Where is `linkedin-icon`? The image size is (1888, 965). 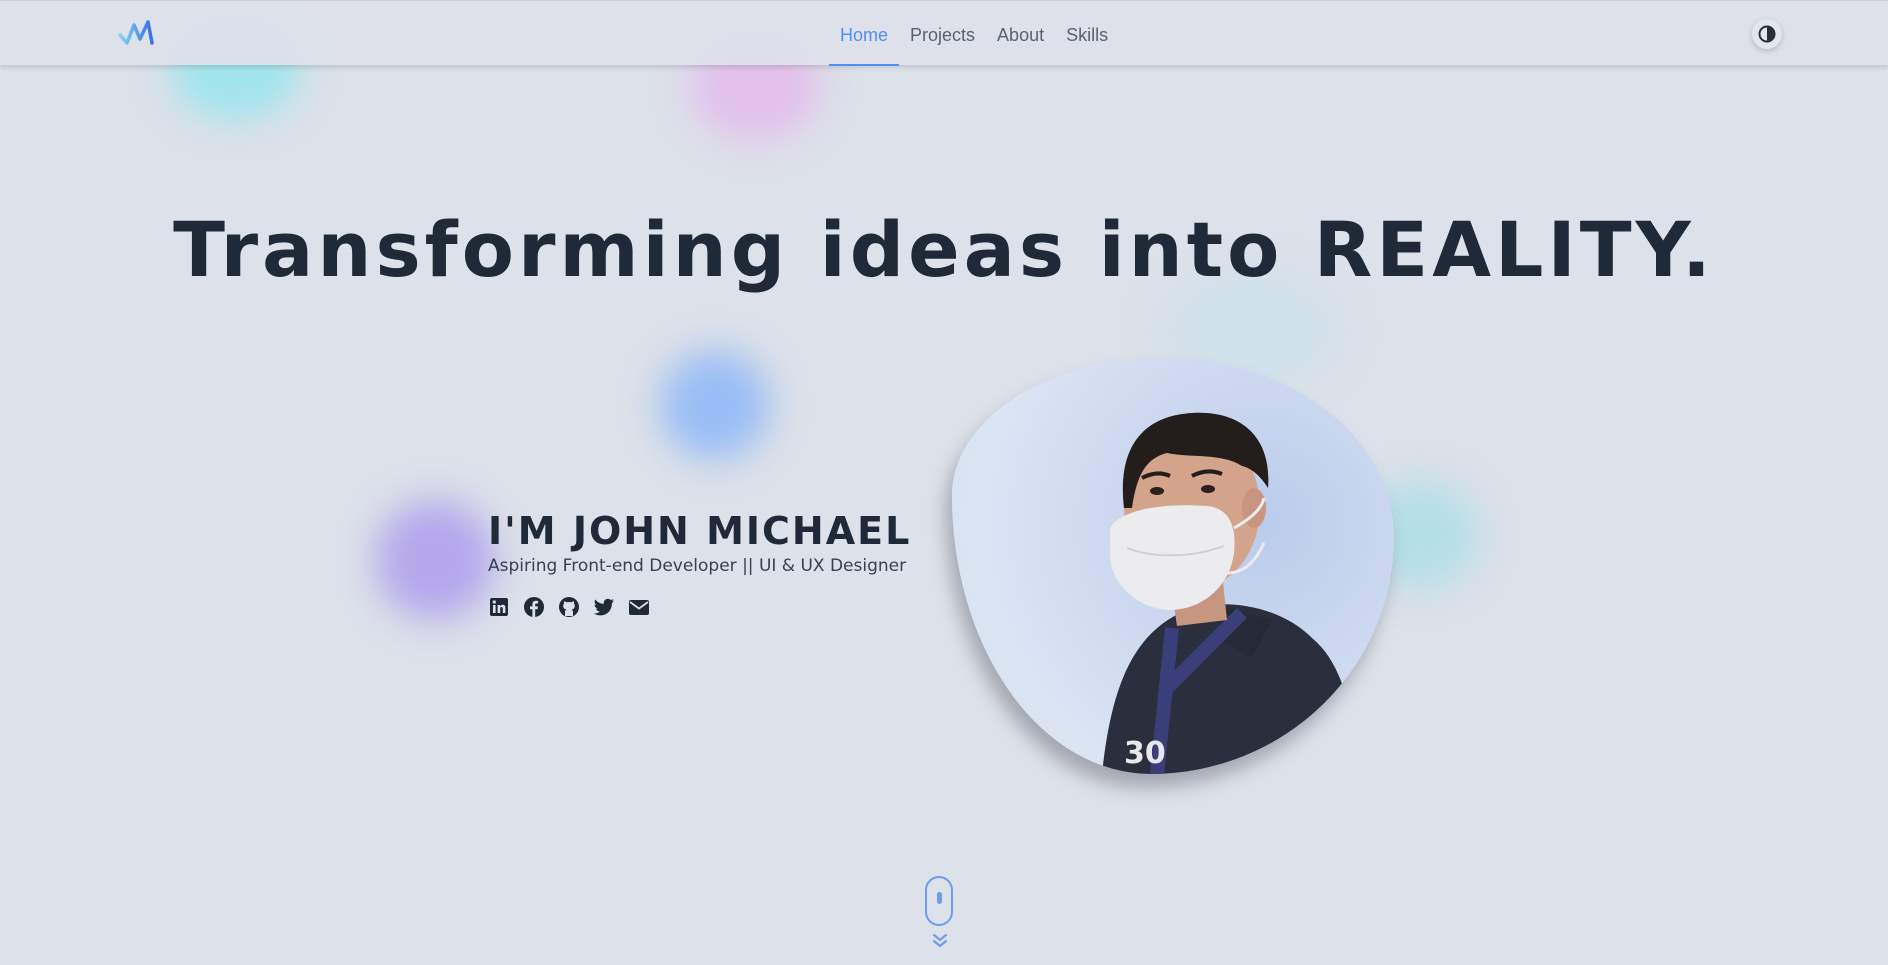 linkedin-icon is located at coordinates (499, 607).